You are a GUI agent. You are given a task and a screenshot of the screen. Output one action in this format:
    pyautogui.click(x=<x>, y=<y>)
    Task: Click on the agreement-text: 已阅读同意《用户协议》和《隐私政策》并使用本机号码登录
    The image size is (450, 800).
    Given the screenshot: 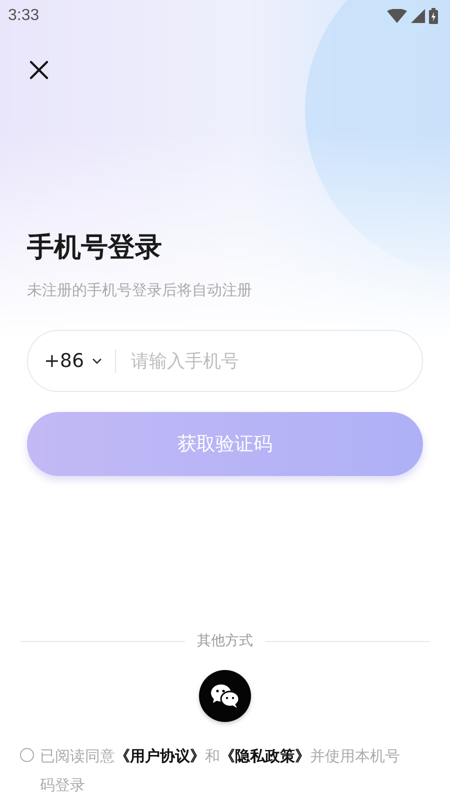 What is the action you would take?
    pyautogui.click(x=220, y=771)
    